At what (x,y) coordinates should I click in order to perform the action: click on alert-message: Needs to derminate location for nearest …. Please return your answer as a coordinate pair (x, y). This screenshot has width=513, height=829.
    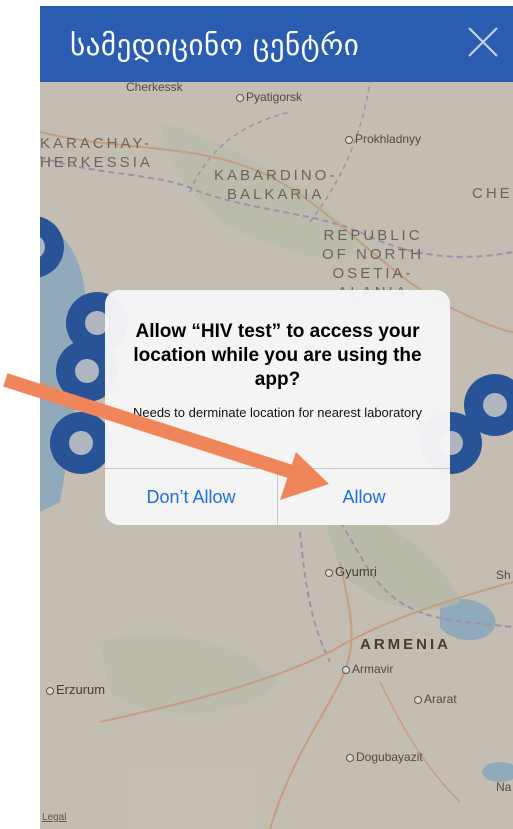
    Looking at the image, I should click on (277, 412).